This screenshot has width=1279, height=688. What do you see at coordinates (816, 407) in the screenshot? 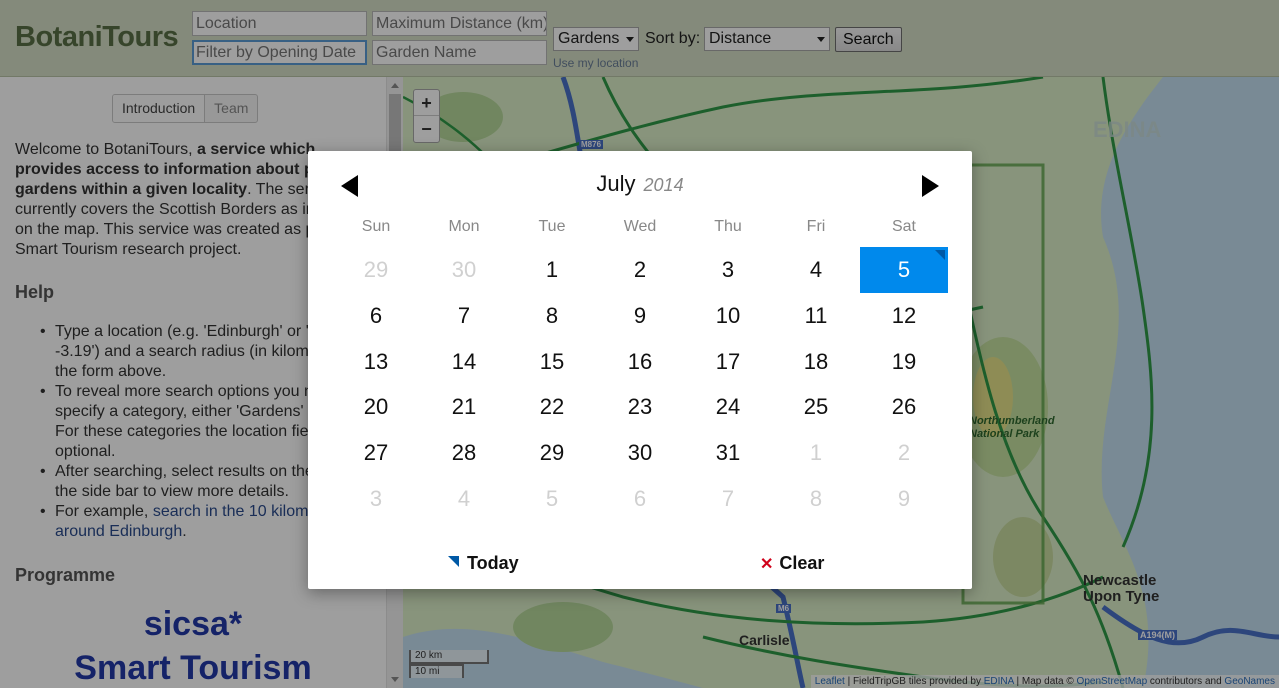
I see `calendar-day: 25` at bounding box center [816, 407].